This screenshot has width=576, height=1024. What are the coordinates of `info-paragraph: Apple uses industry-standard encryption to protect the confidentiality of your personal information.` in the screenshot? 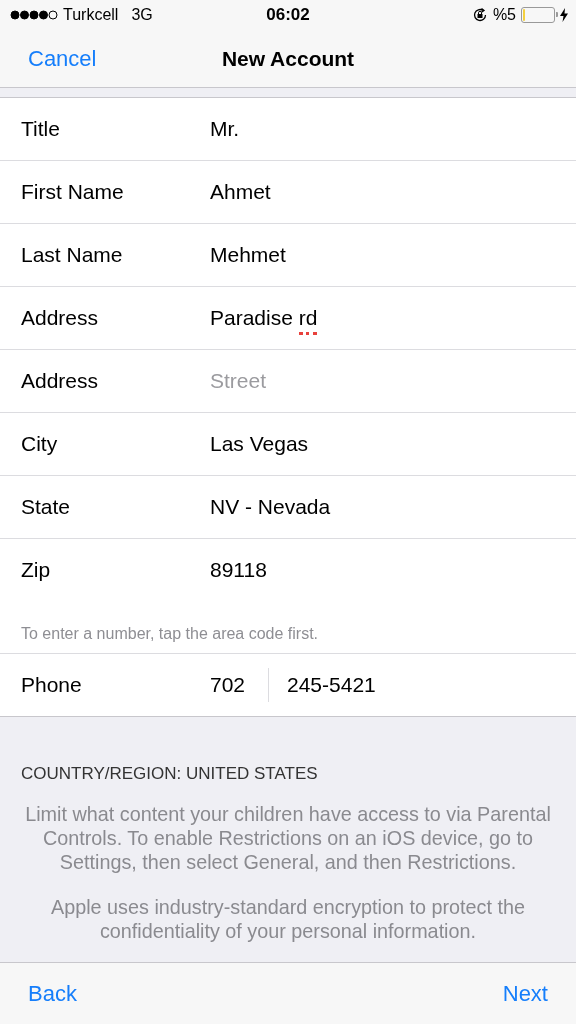 It's located at (288, 919).